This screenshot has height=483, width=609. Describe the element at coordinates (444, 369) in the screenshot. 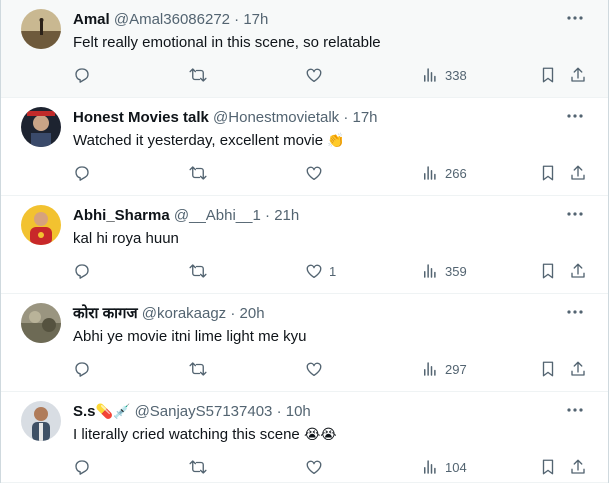

I see `views-button: 297` at that location.